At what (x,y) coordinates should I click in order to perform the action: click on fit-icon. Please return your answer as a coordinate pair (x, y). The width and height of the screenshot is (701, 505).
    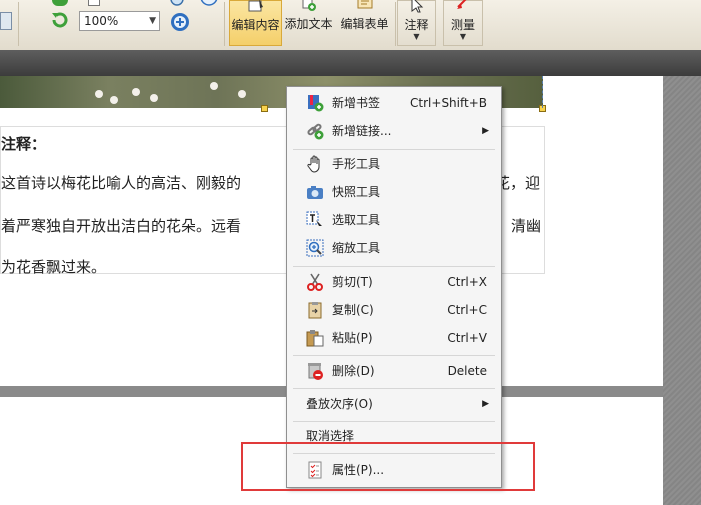
    Looking at the image, I should click on (209, 3).